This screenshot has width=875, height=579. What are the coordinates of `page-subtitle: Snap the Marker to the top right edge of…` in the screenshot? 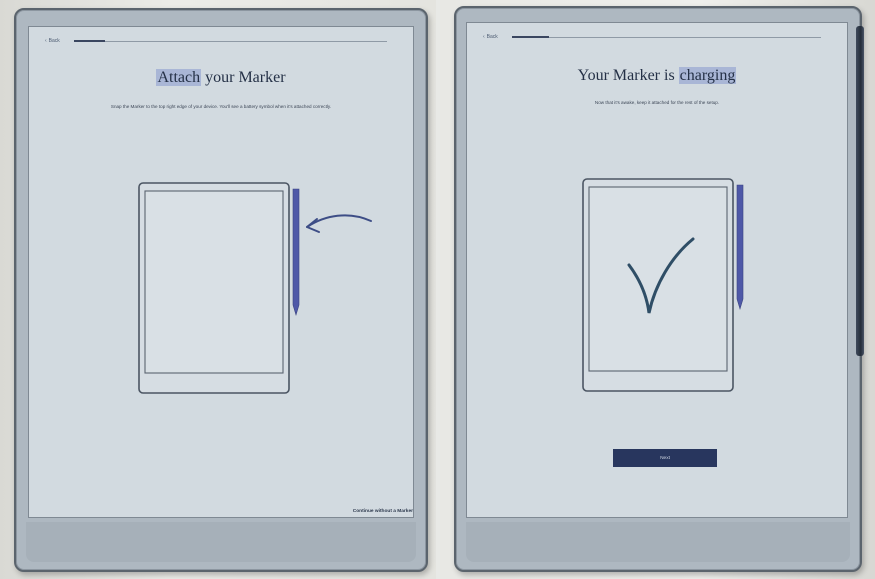 It's located at (221, 106).